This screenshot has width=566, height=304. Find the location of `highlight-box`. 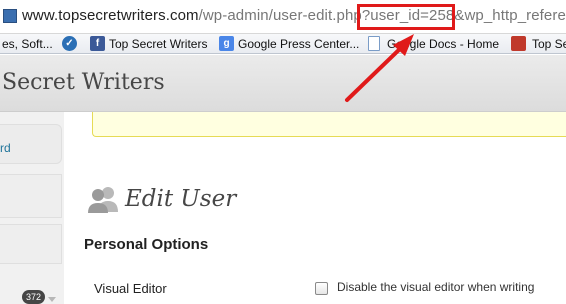

highlight-box is located at coordinates (406, 17).